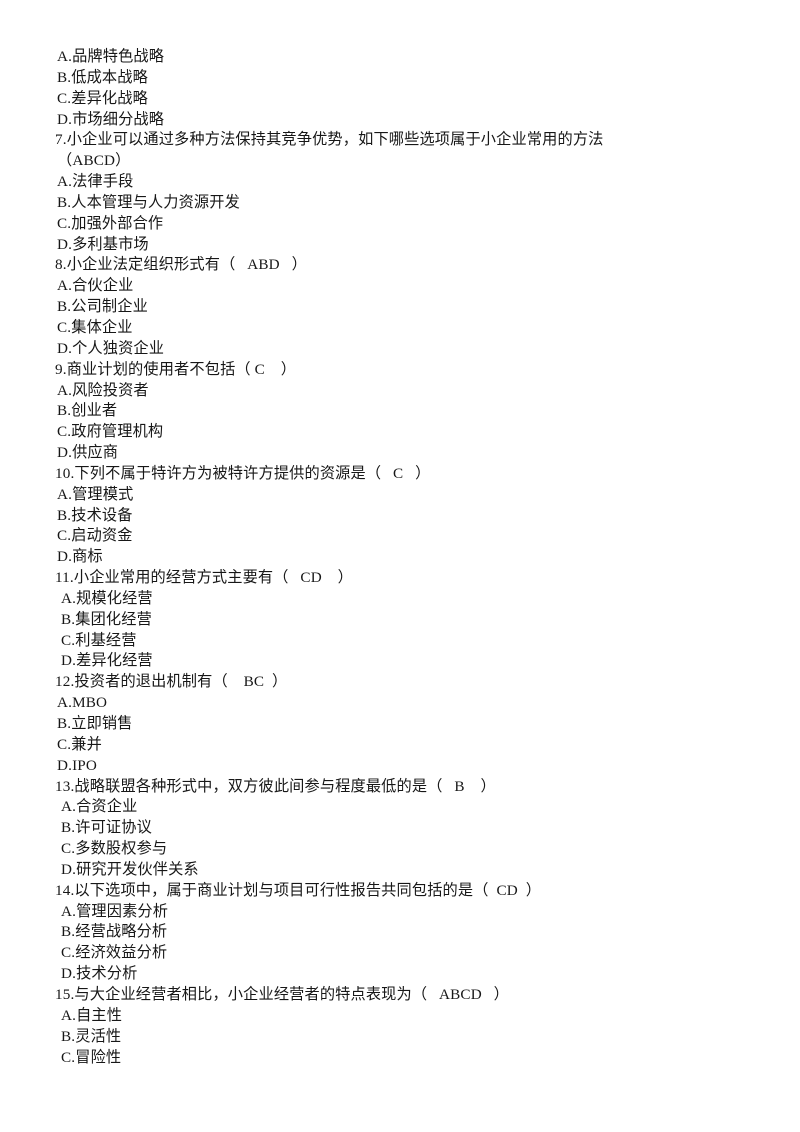  What do you see at coordinates (106, 828) in the screenshot?
I see `option-line: B.许可证协议` at bounding box center [106, 828].